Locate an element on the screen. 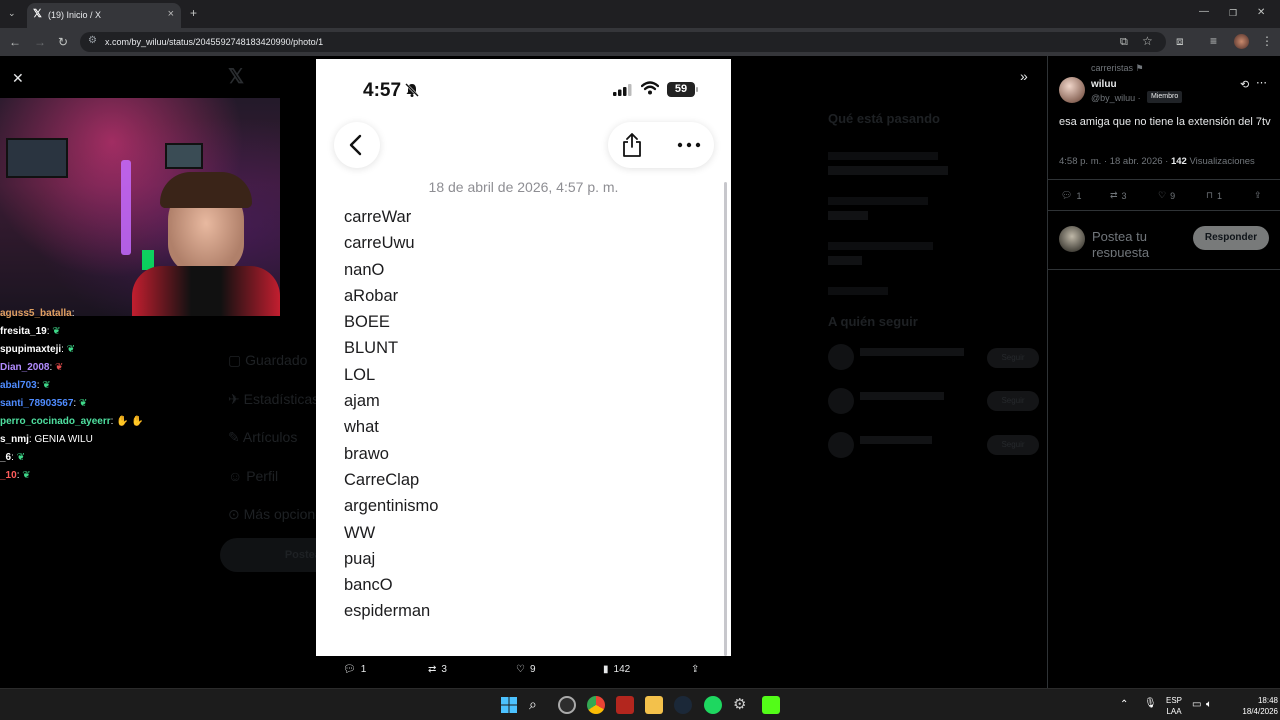  viewer-avatar is located at coordinates (1072, 239).